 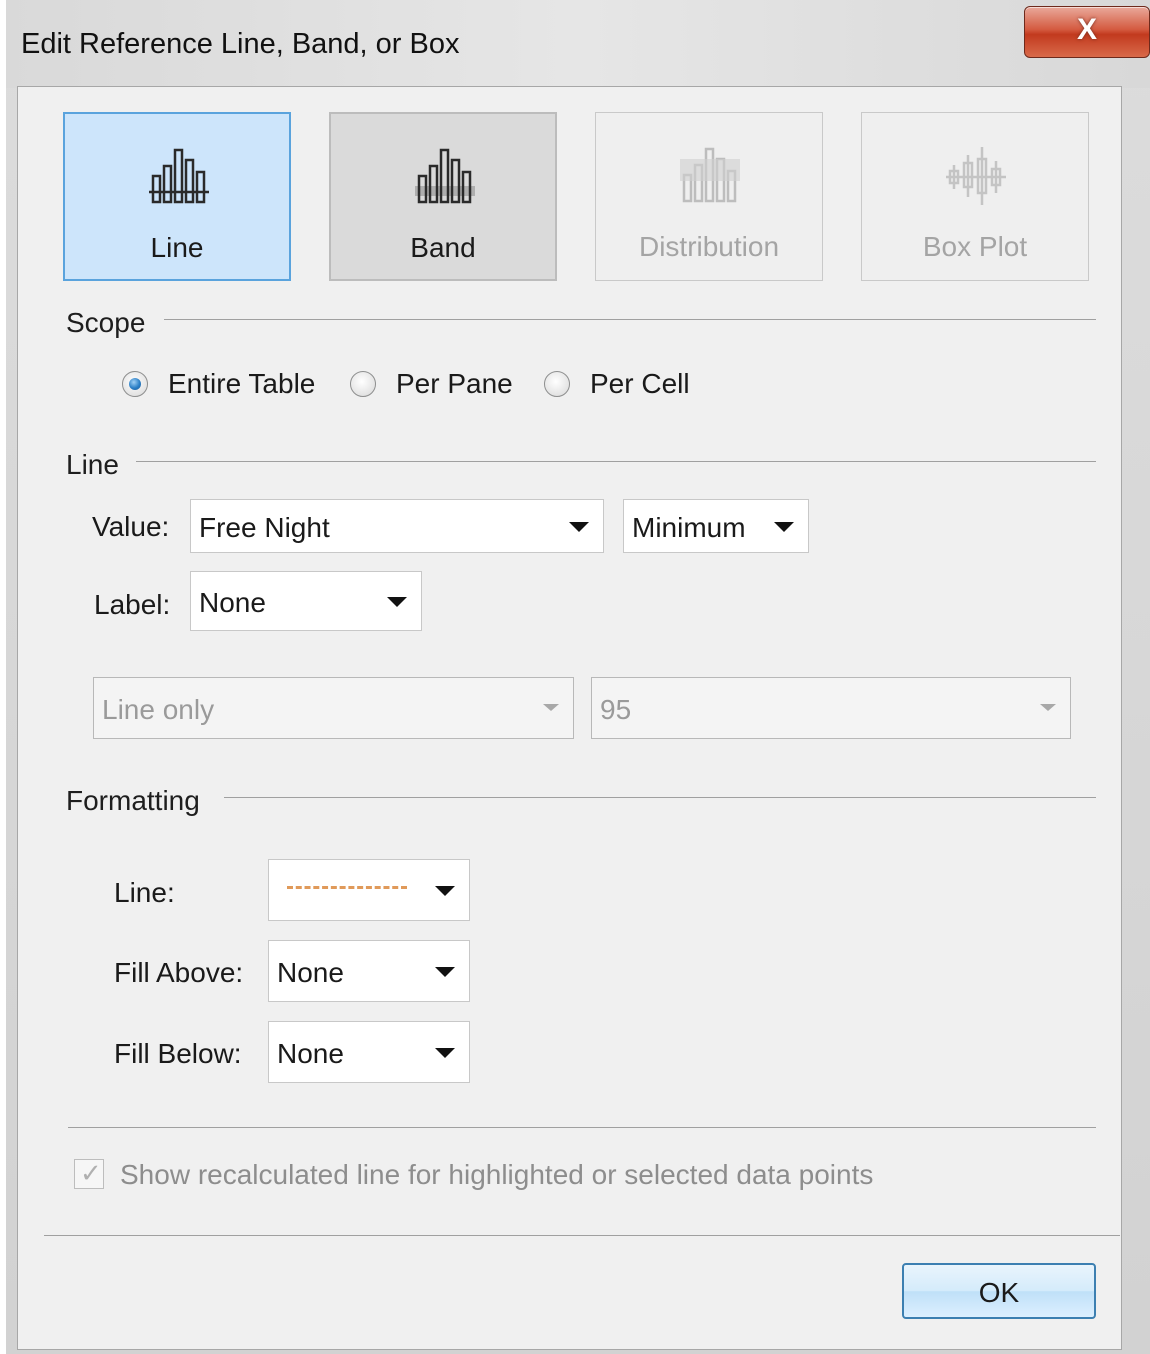 I want to click on scope-divider, so click(x=630, y=319).